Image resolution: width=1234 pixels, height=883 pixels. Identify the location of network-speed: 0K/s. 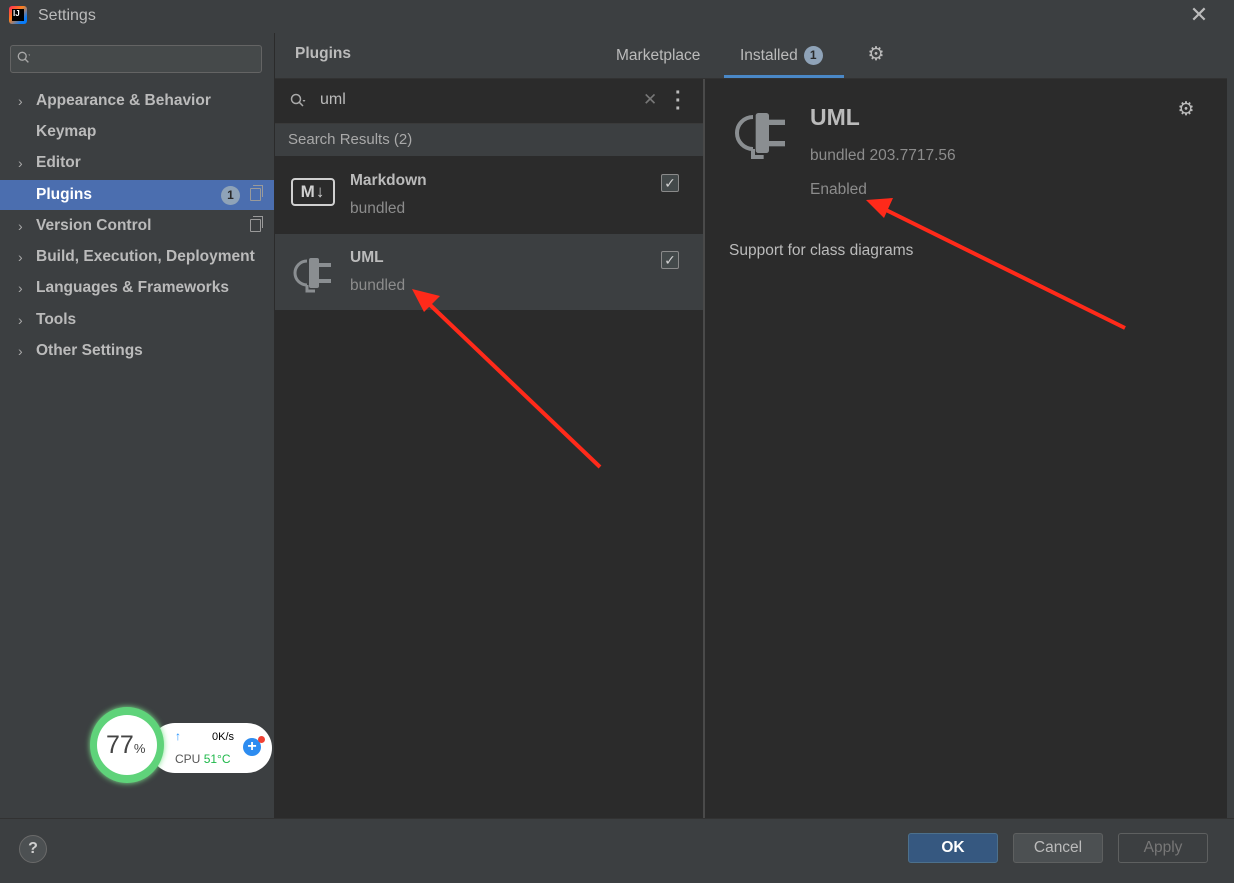
(223, 737).